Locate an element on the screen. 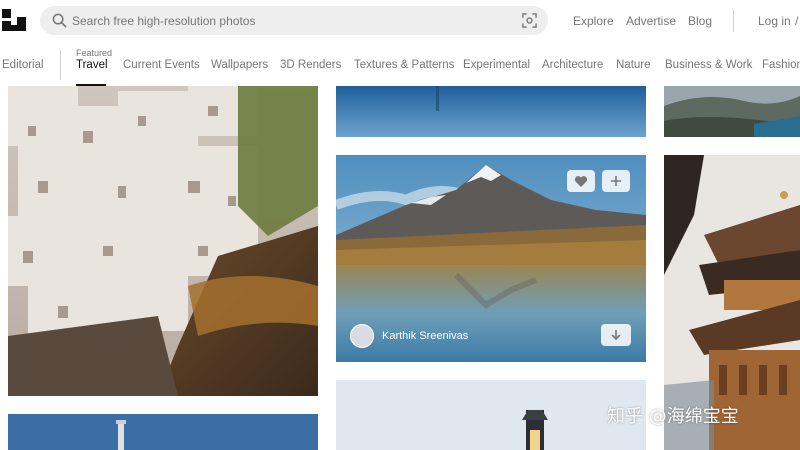 The width and height of the screenshot is (800, 450). topic-editorial: Editorial is located at coordinates (23, 65).